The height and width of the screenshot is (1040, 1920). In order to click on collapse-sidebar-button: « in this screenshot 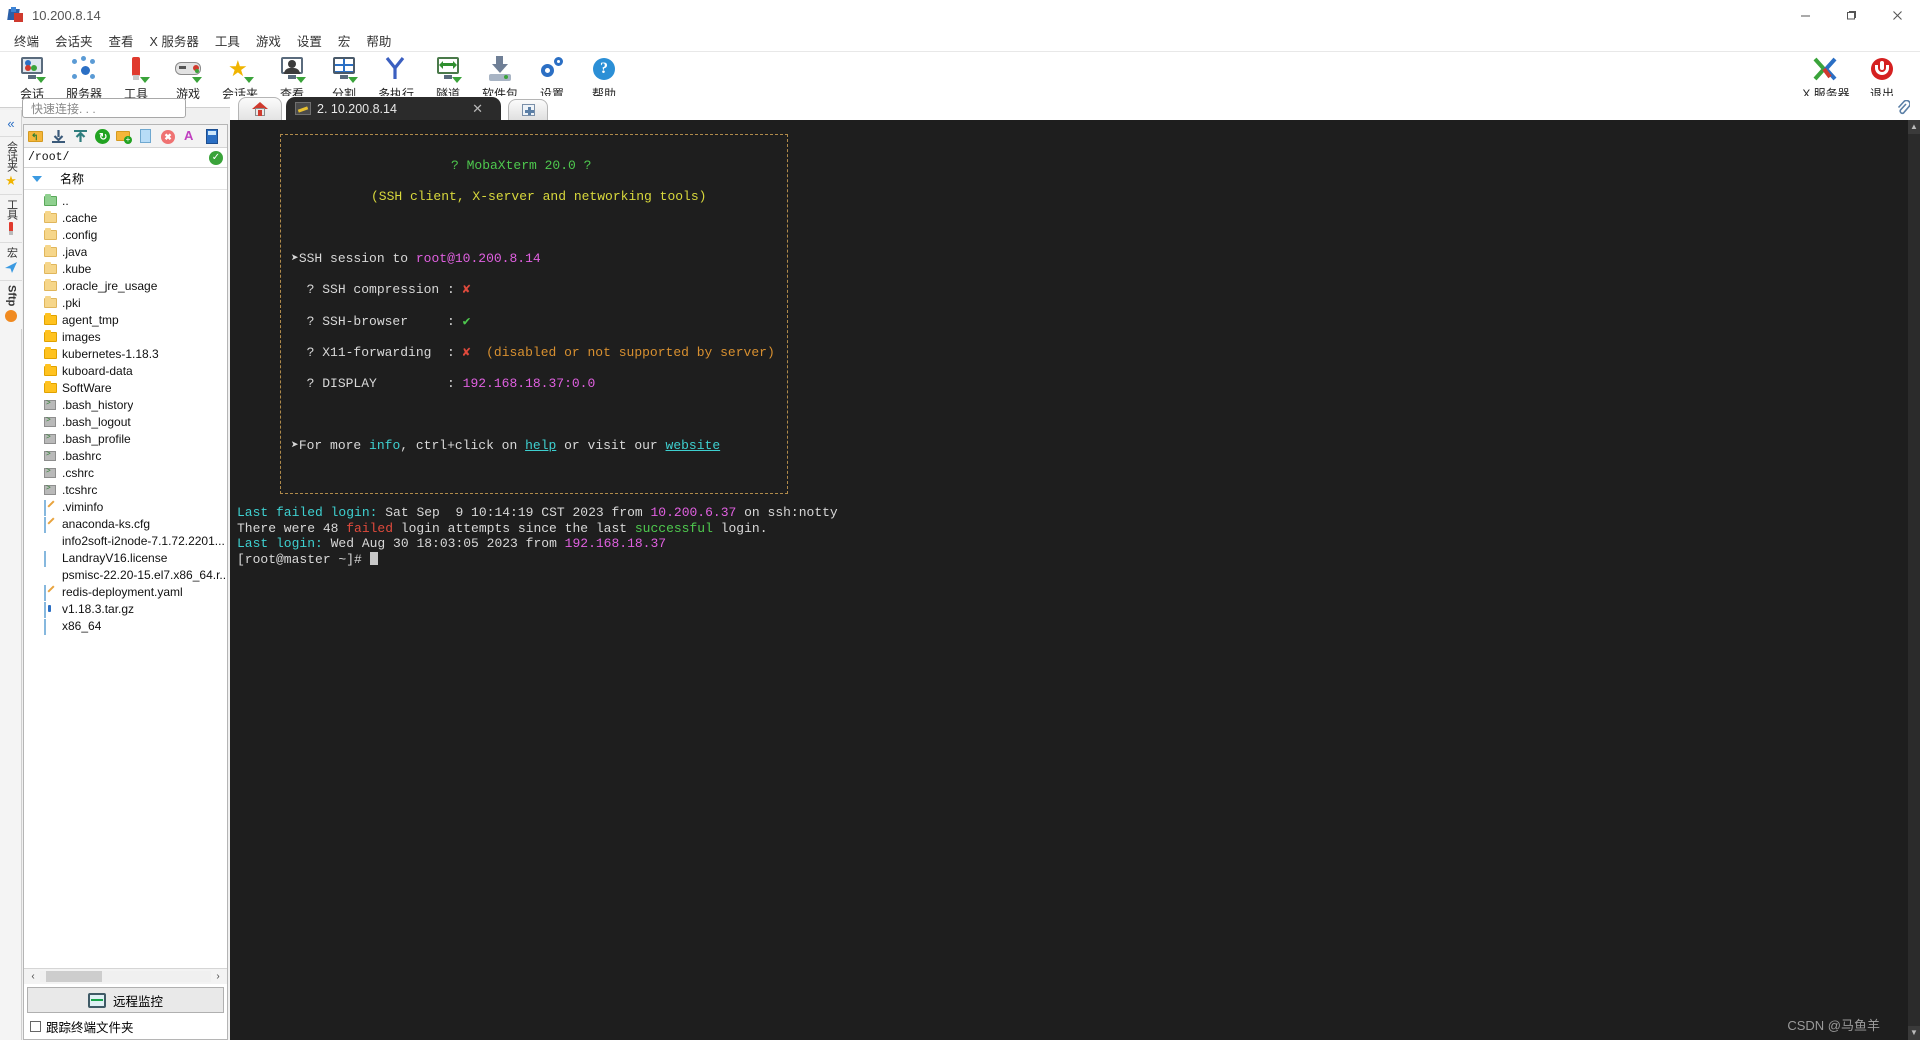, I will do `click(11, 123)`.